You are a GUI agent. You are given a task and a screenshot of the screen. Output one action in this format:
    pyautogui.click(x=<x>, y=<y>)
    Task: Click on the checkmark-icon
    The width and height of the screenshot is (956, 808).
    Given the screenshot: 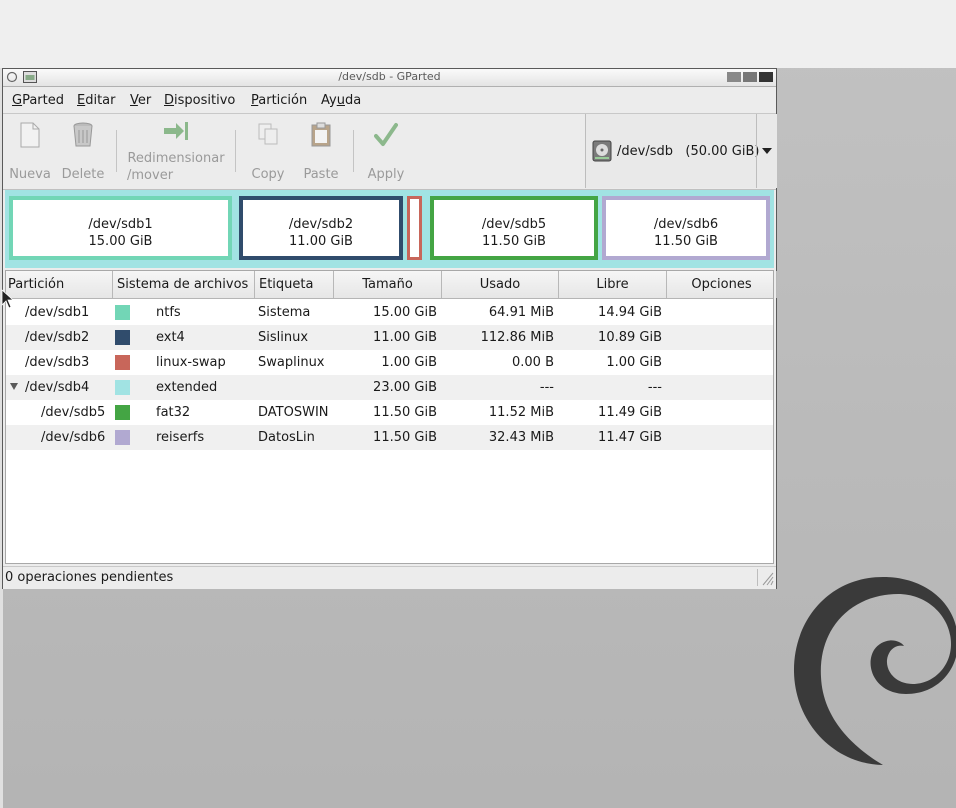 What is the action you would take?
    pyautogui.click(x=386, y=134)
    